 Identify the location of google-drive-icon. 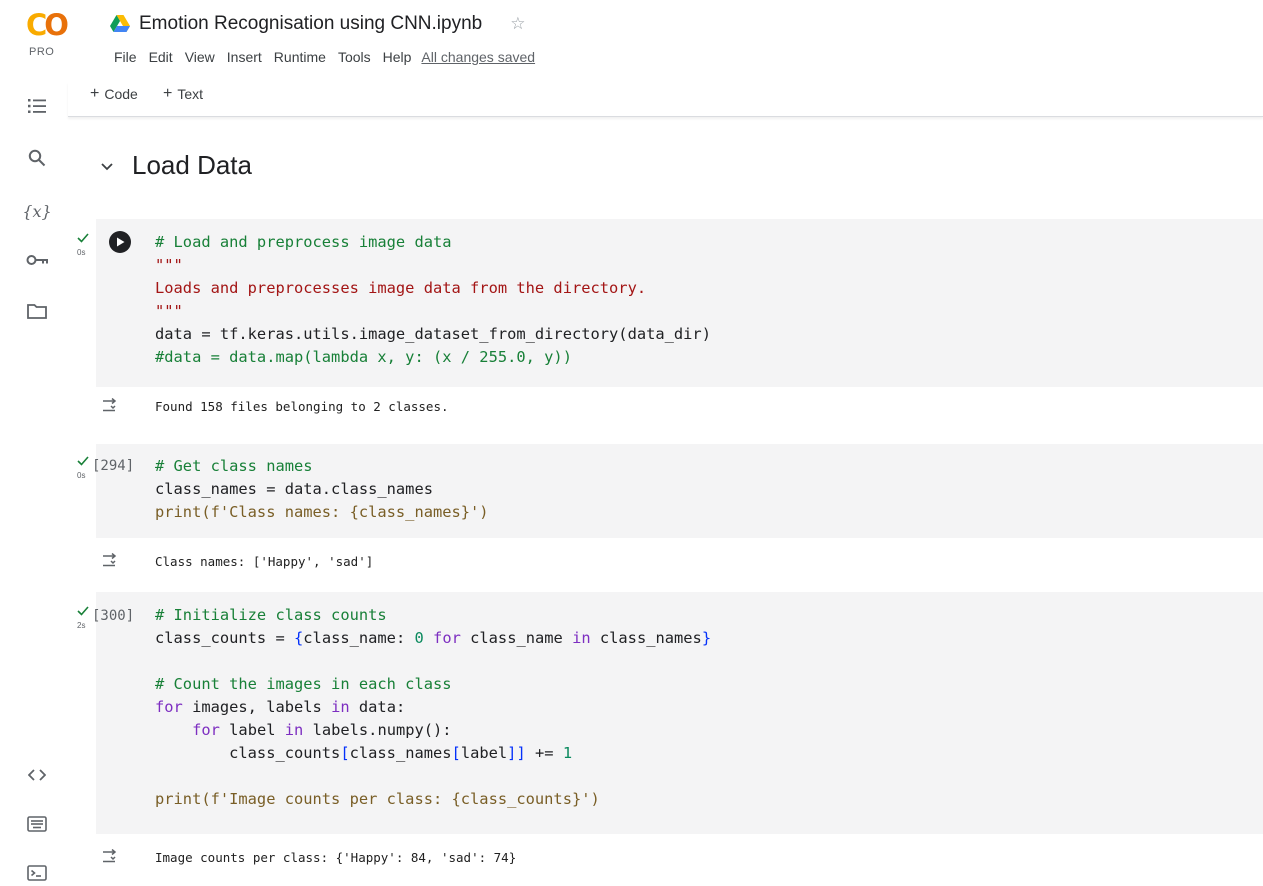
(120, 23).